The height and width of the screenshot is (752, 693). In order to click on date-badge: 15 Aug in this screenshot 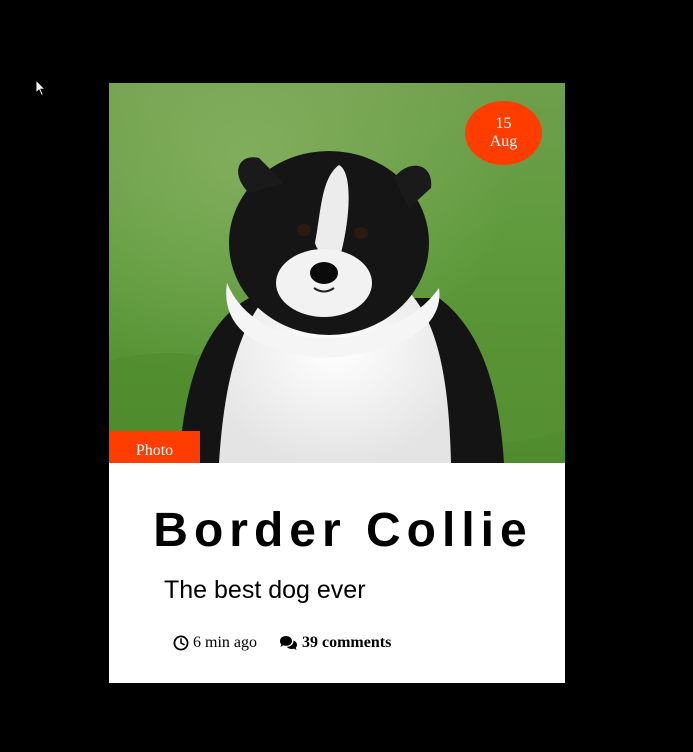, I will do `click(503, 133)`.